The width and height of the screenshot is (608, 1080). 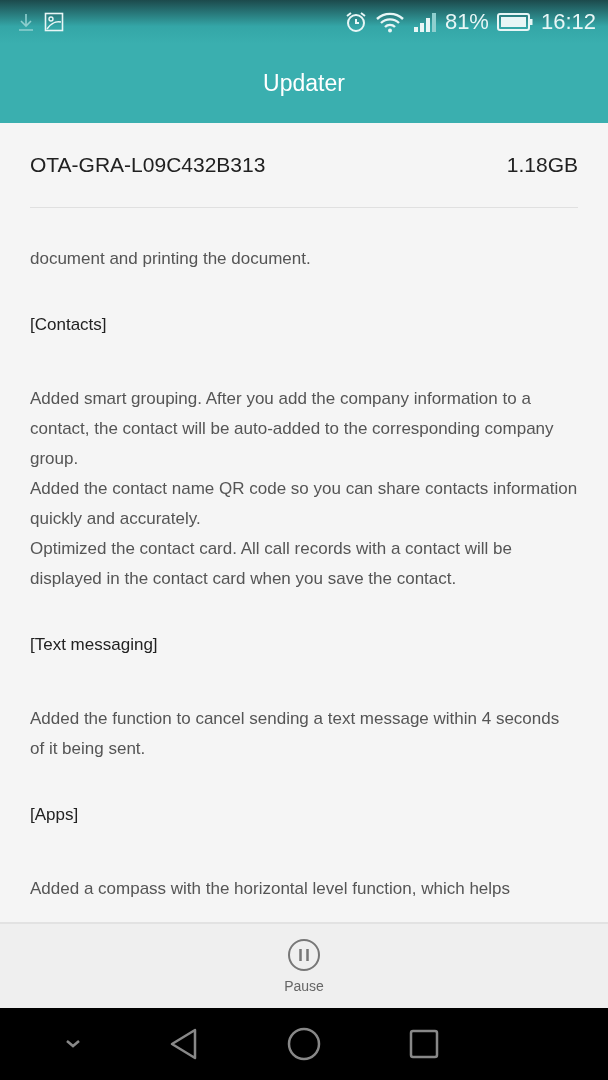 I want to click on home-button, so click(x=304, y=1044).